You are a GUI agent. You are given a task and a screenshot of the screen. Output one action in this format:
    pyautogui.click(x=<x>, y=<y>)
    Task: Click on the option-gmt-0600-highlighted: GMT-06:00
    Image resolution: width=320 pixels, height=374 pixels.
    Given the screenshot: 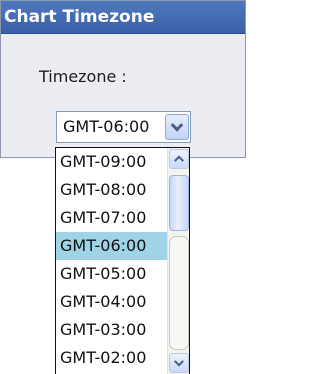 What is the action you would take?
    pyautogui.click(x=111, y=246)
    